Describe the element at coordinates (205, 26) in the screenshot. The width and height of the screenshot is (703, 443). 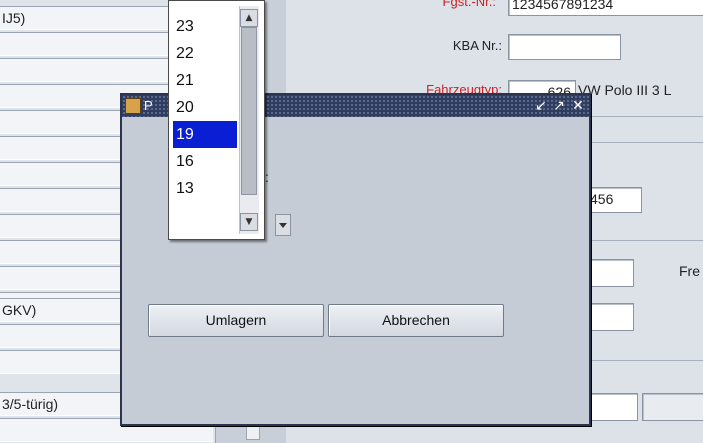
I see `list-item: 23` at that location.